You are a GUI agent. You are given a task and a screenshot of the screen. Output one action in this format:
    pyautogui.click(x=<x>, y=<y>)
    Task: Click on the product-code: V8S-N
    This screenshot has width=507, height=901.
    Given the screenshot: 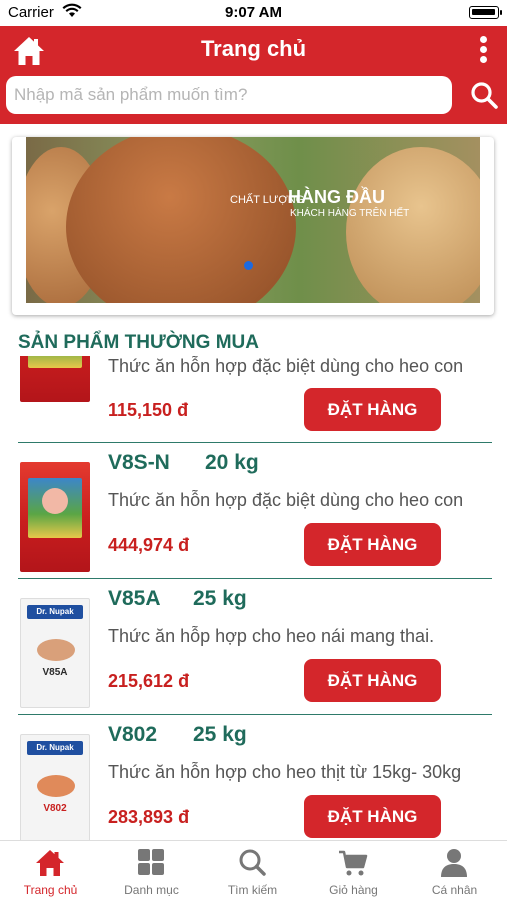 What is the action you would take?
    pyautogui.click(x=139, y=462)
    